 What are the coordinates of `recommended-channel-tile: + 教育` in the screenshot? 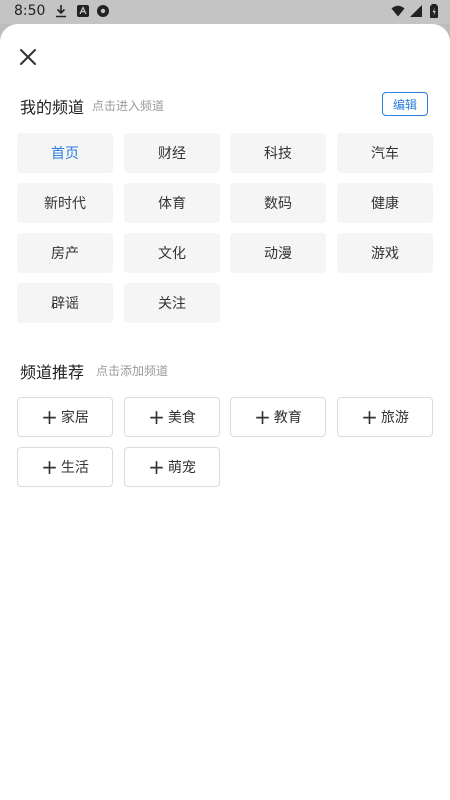 It's located at (278, 417).